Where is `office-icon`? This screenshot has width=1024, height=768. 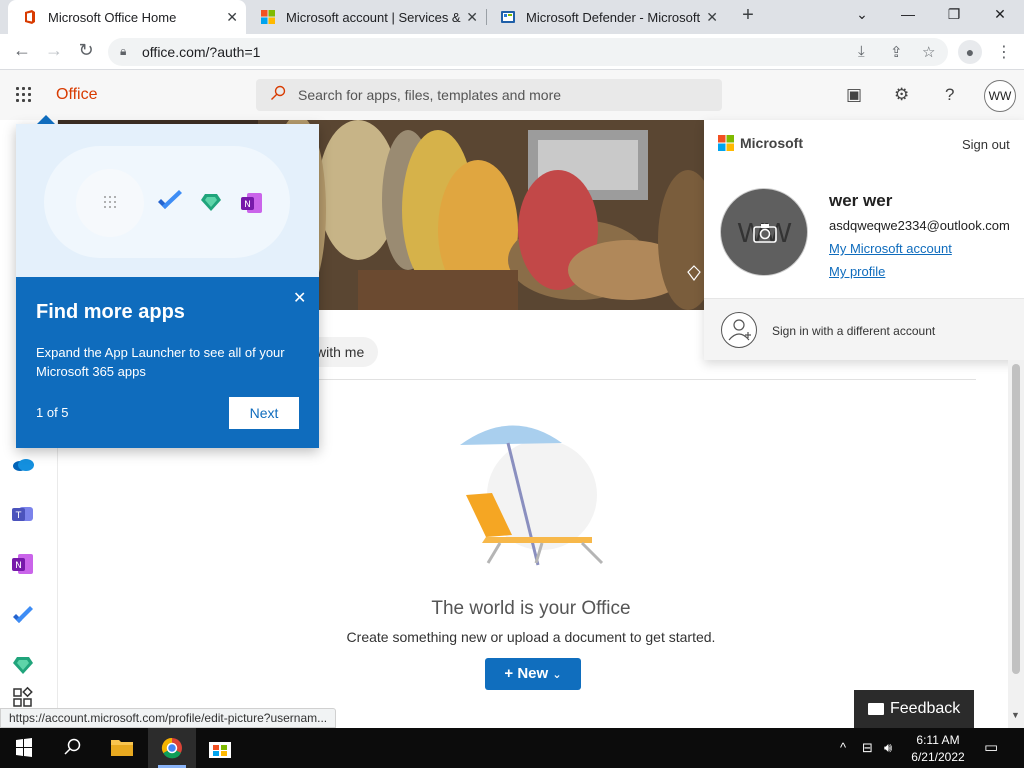
office-icon is located at coordinates (30, 17).